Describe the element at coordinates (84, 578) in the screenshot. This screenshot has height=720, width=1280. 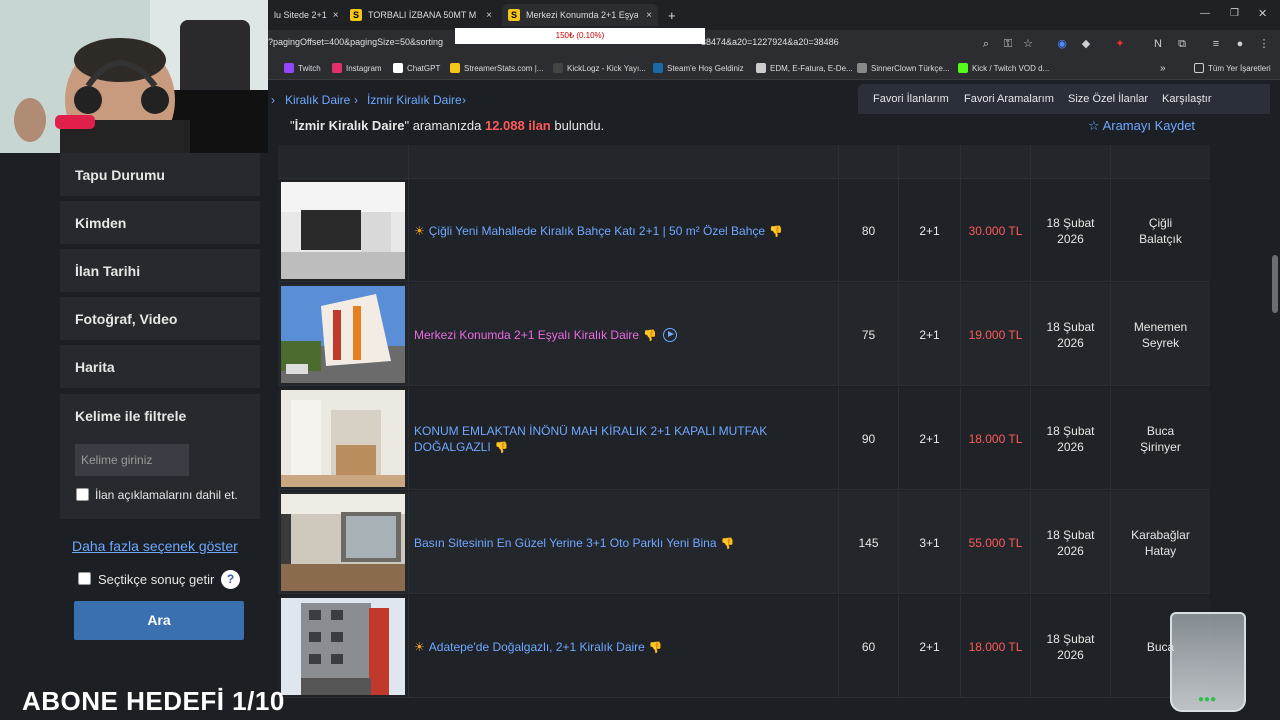
I see `instant-results-checkbox` at that location.